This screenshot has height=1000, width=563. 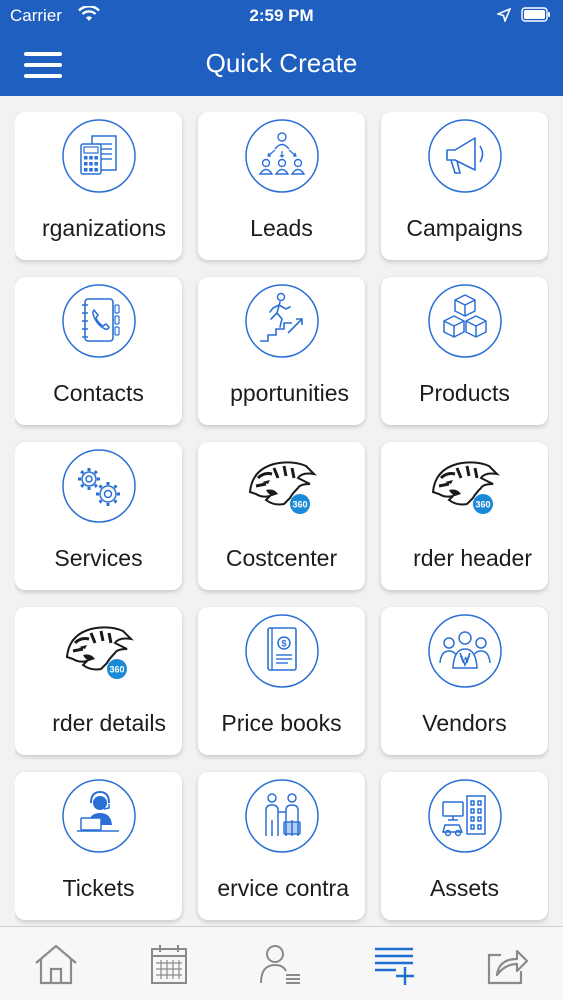 I want to click on tile-label: pportunities, so click(x=289, y=393).